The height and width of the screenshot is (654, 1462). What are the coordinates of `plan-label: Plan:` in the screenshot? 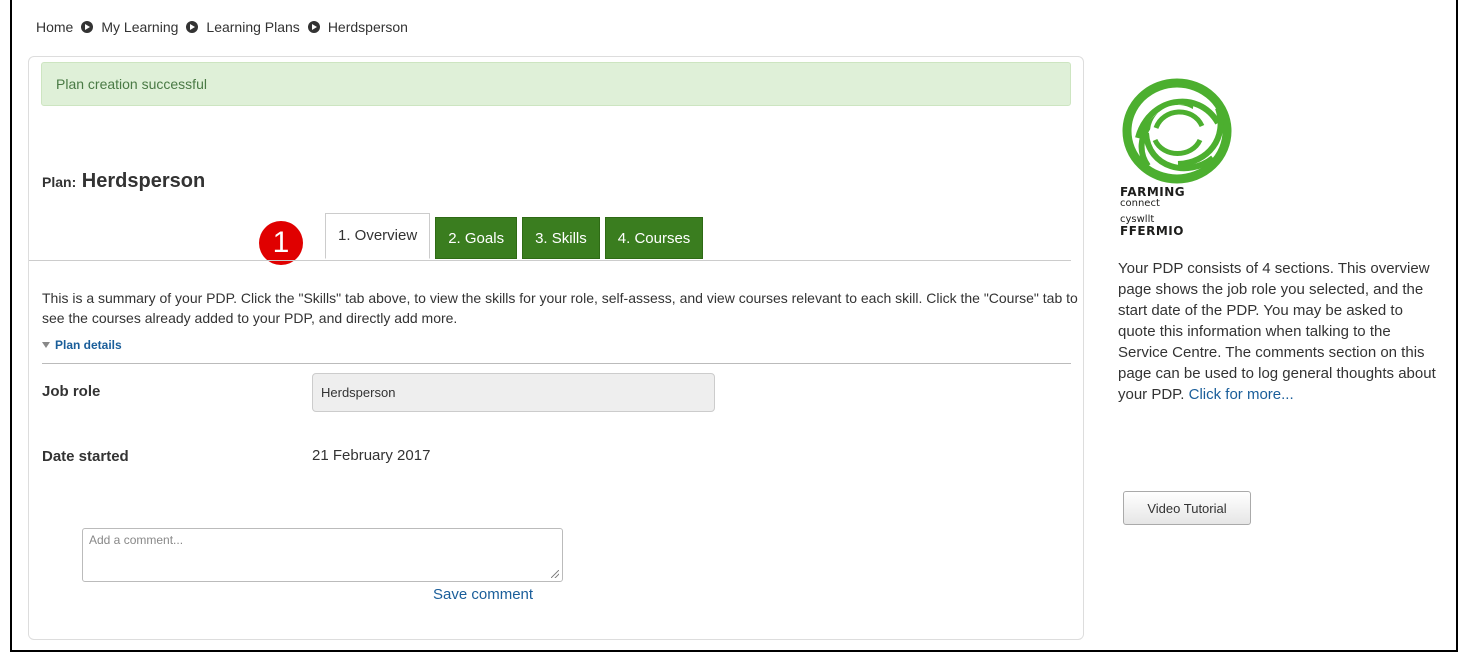 It's located at (59, 182).